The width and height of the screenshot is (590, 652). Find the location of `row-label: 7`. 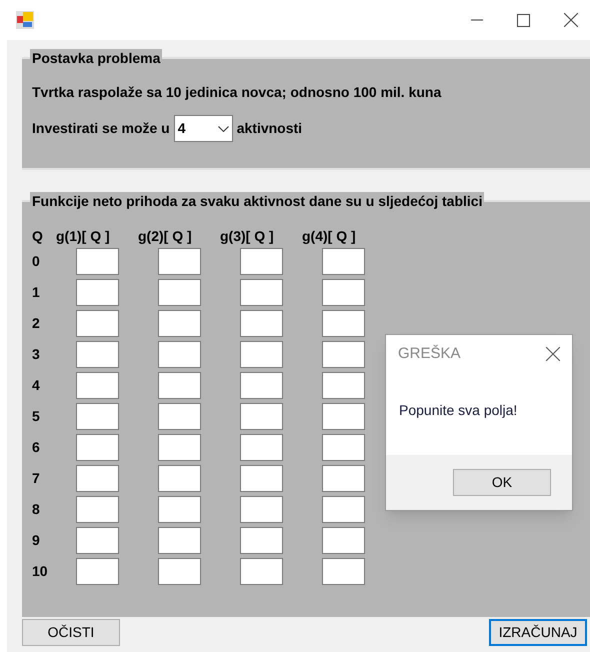

row-label: 7 is located at coordinates (36, 478).